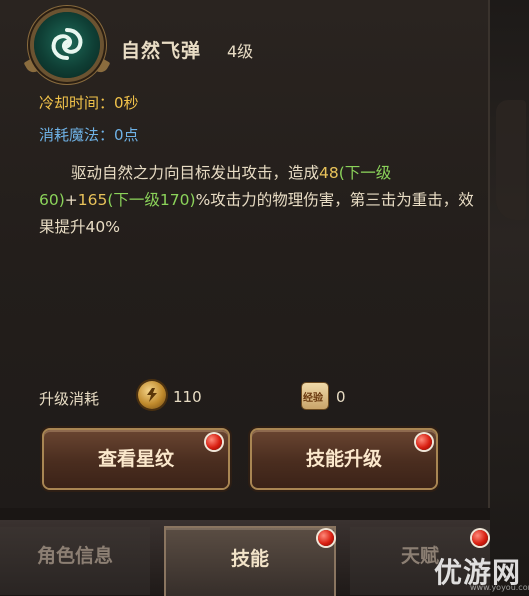 The width and height of the screenshot is (529, 596). I want to click on upgrade-button-notification-dot, so click(424, 442).